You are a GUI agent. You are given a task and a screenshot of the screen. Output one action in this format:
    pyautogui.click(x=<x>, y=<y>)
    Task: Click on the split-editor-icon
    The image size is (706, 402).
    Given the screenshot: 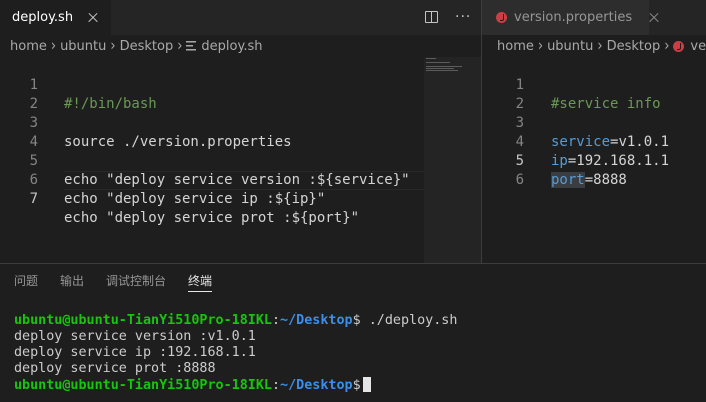 What is the action you would take?
    pyautogui.click(x=431, y=17)
    